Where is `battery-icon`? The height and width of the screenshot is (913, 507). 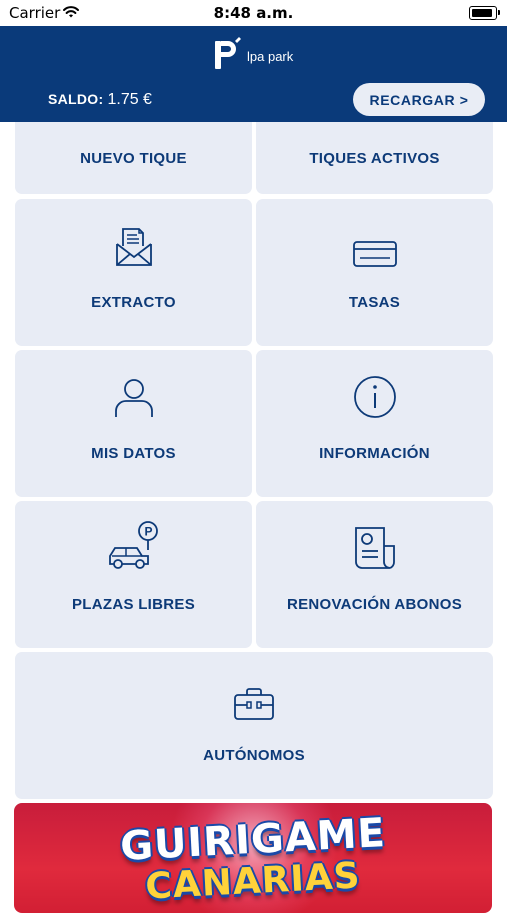 battery-icon is located at coordinates (484, 13).